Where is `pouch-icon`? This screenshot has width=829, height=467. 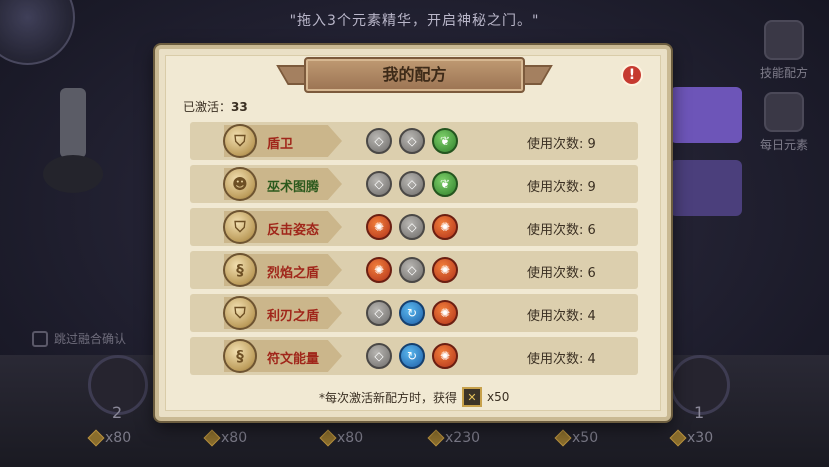
pouch-icon is located at coordinates (784, 112).